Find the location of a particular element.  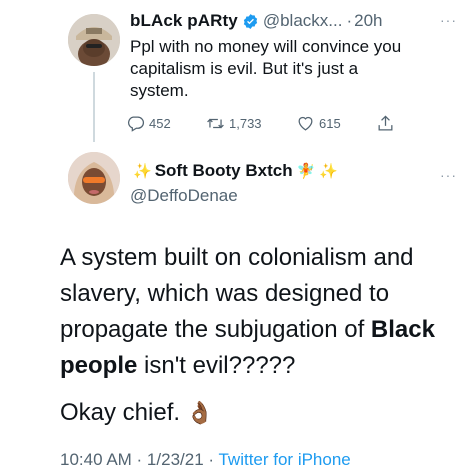

main-tweet-display-name: ✨ Soft Booty Bxtch 🧚 ✨ is located at coordinates (235, 171).